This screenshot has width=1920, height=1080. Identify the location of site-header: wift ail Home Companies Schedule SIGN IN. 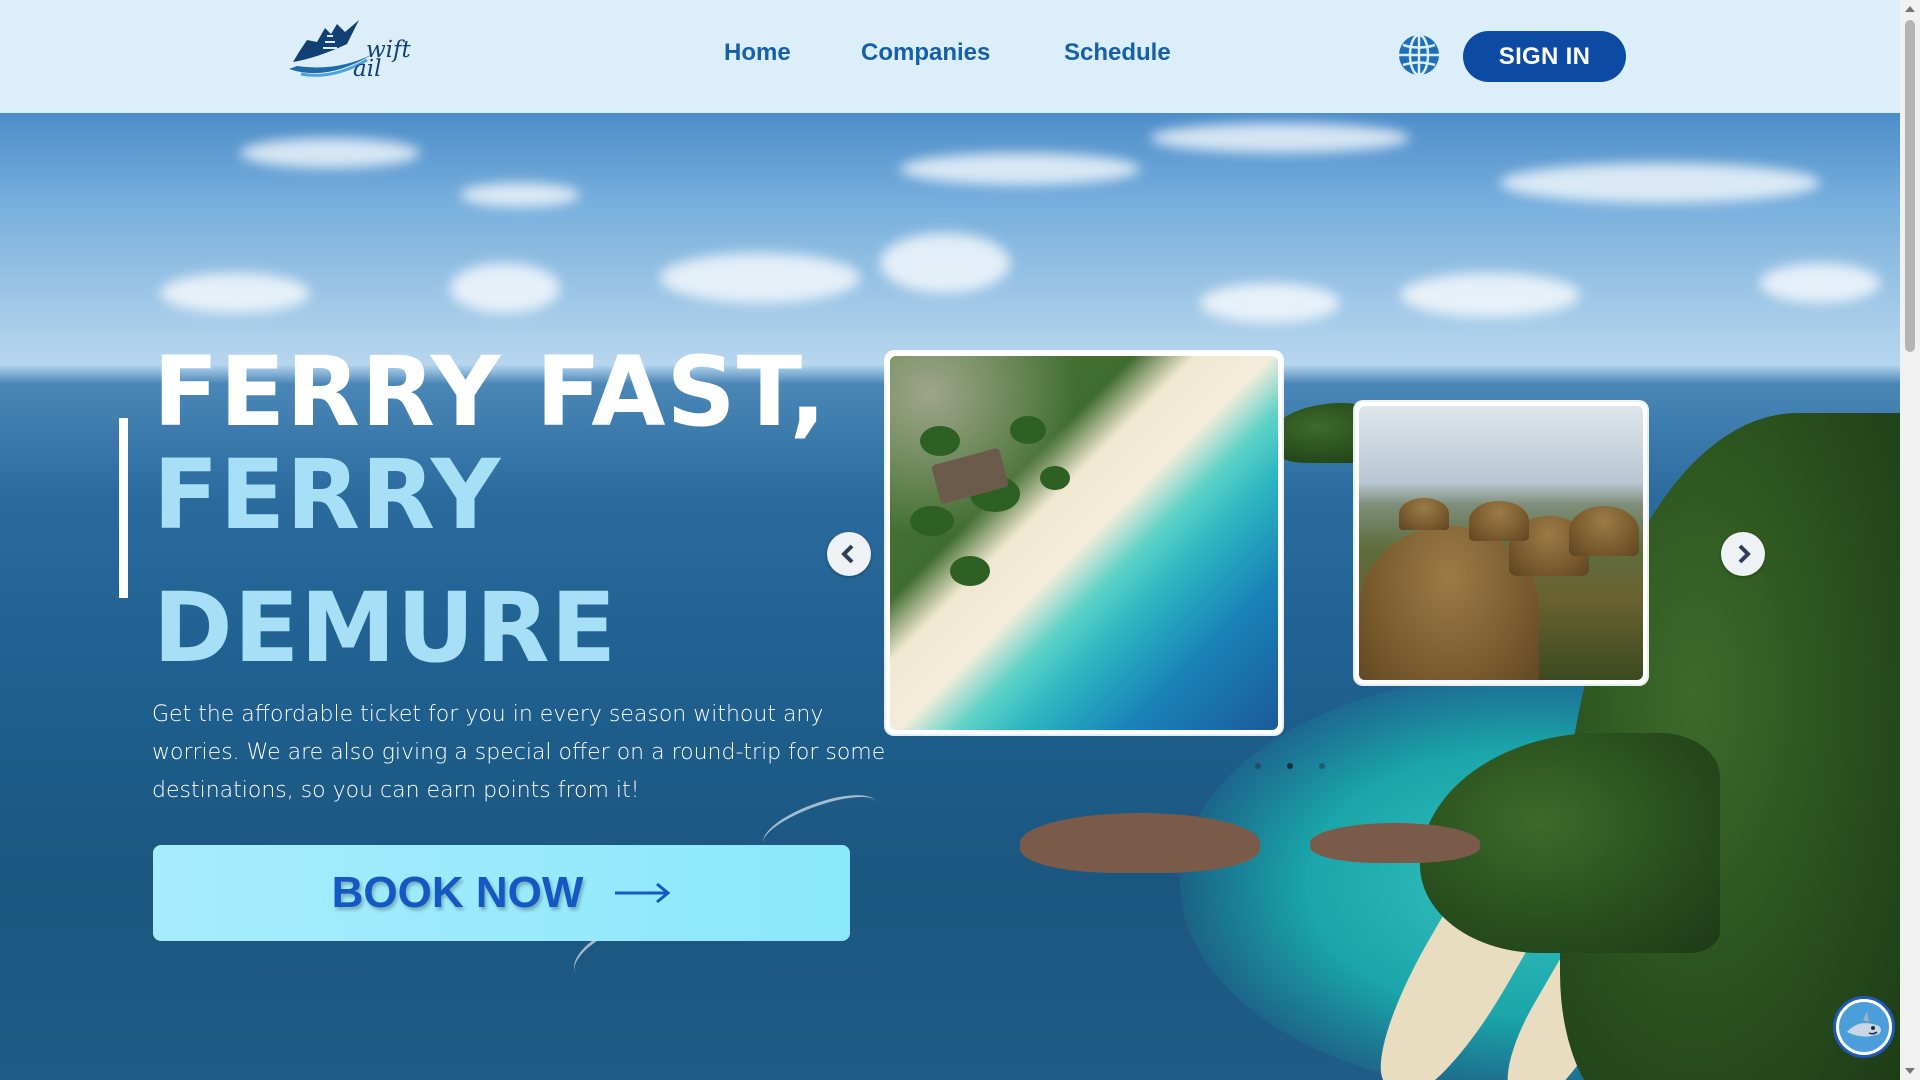
(950, 56).